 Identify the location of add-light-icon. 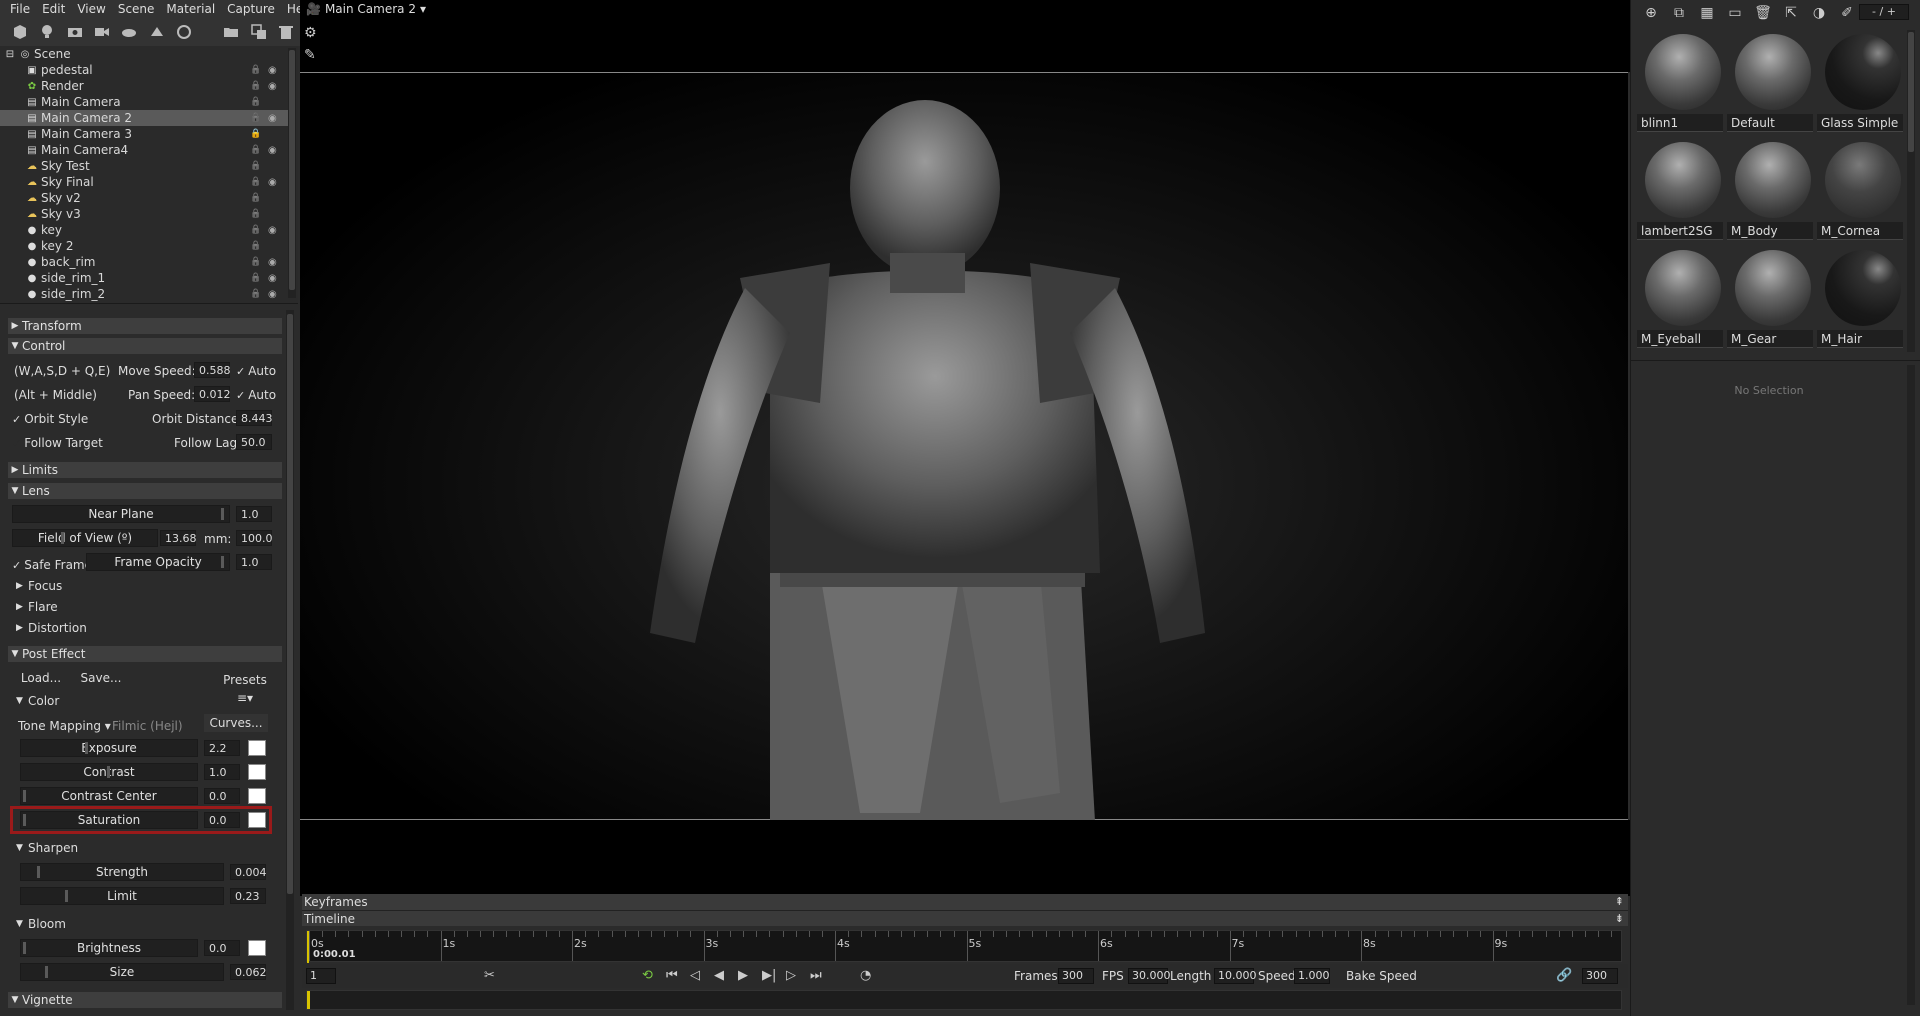
(46, 32).